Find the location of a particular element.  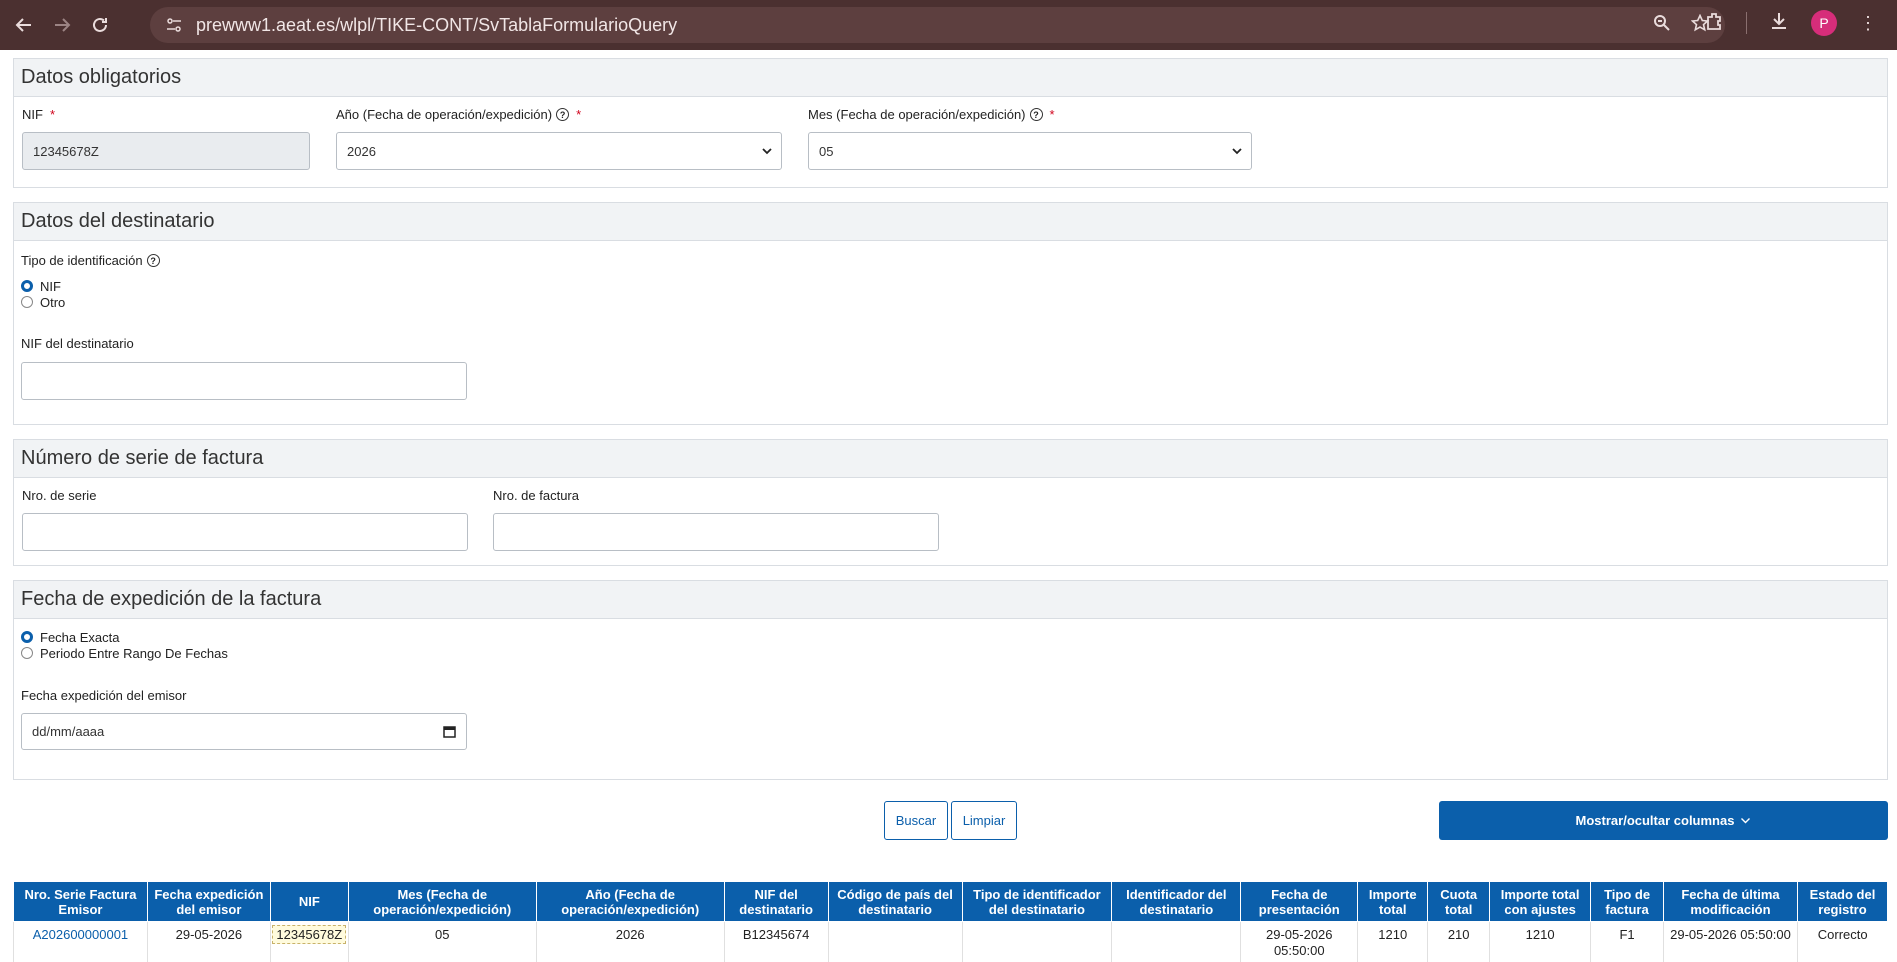

col-header: NIF del destinatario is located at coordinates (776, 901).